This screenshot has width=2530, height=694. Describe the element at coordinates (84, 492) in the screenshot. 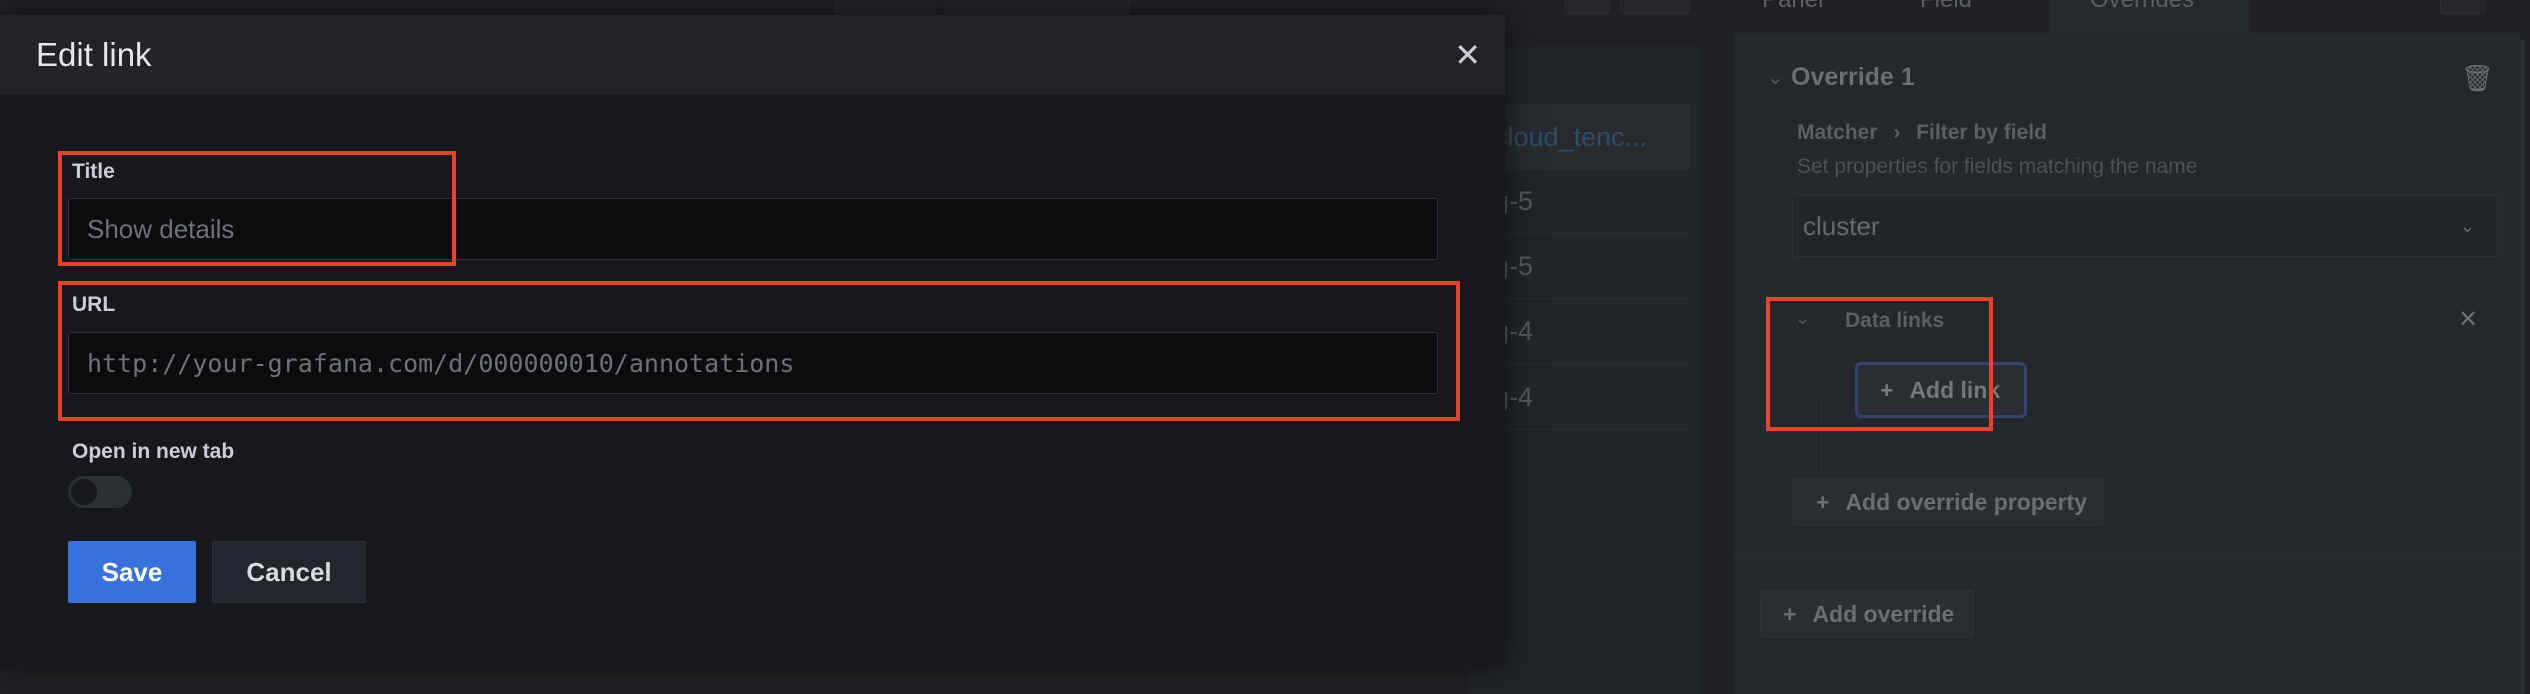

I see `toggle-knob` at that location.